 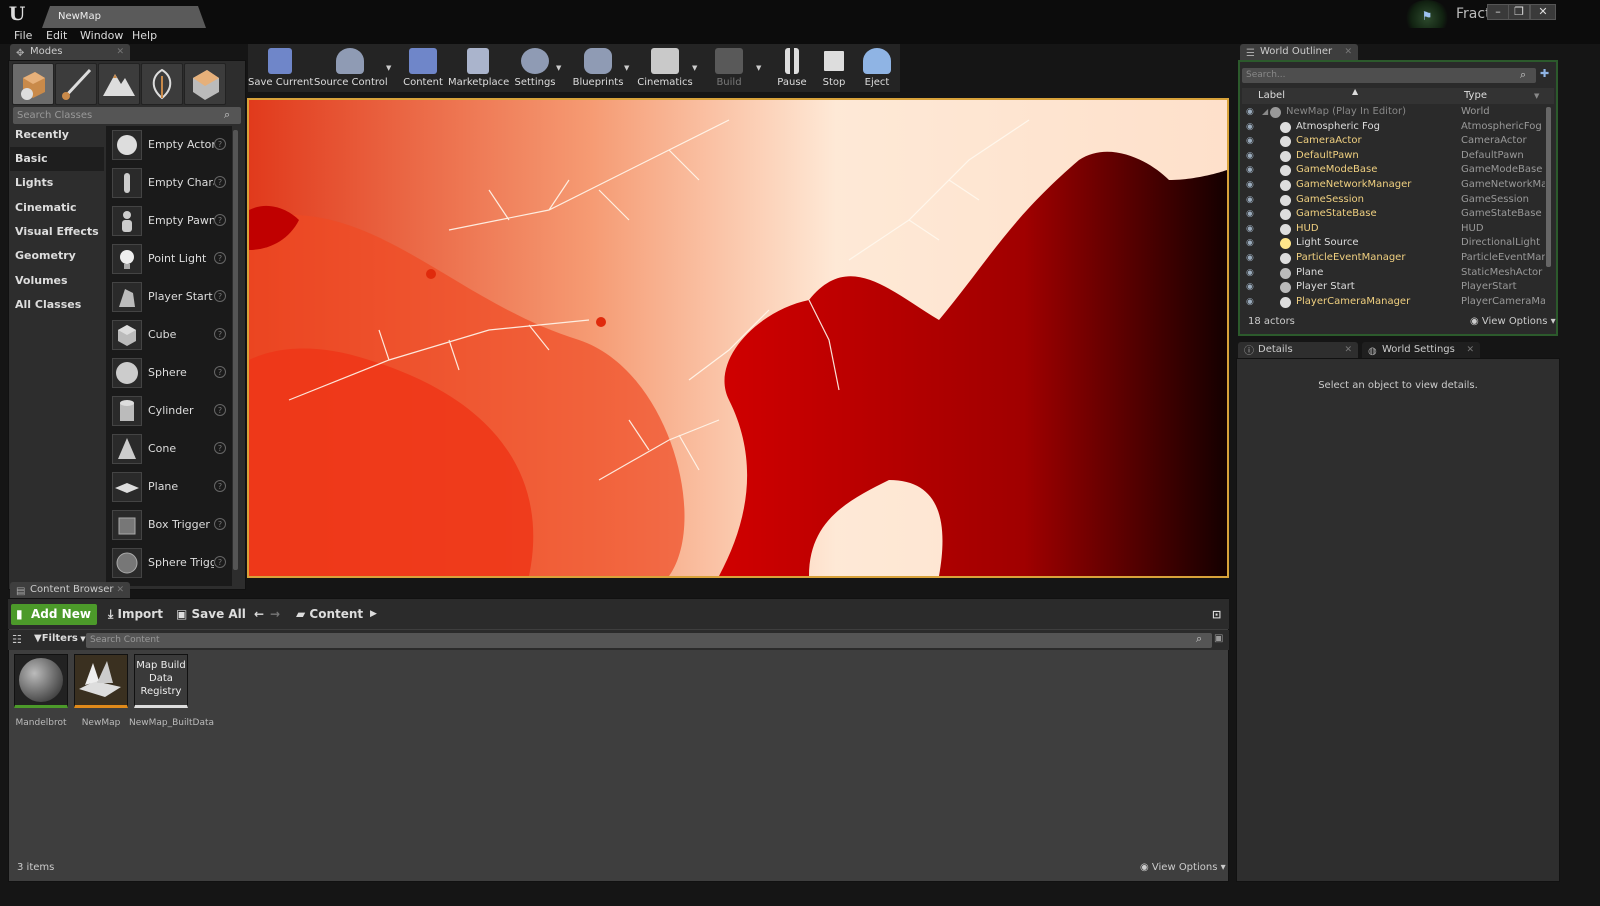 I want to click on add-filter-icon: ✚, so click(x=1547, y=74).